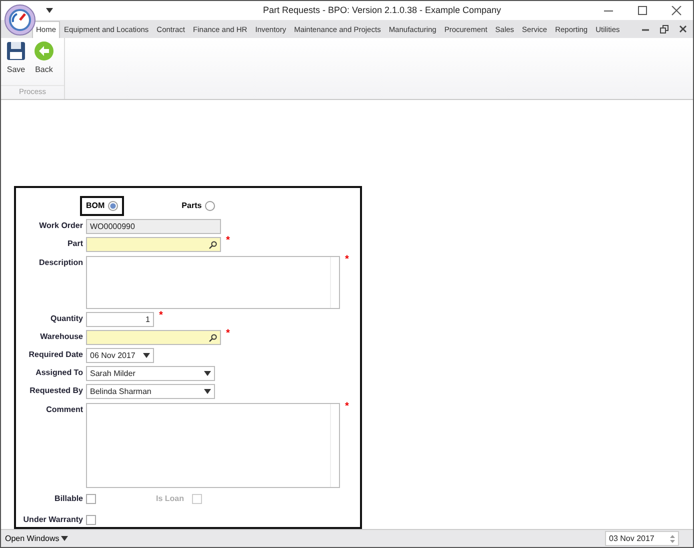  Describe the element at coordinates (44, 63) in the screenshot. I see `back-button: Back` at that location.